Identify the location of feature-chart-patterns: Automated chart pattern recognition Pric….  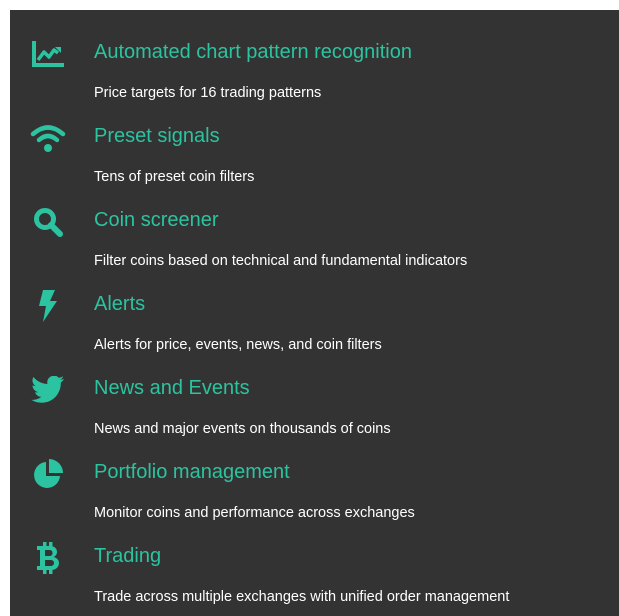
(314, 62).